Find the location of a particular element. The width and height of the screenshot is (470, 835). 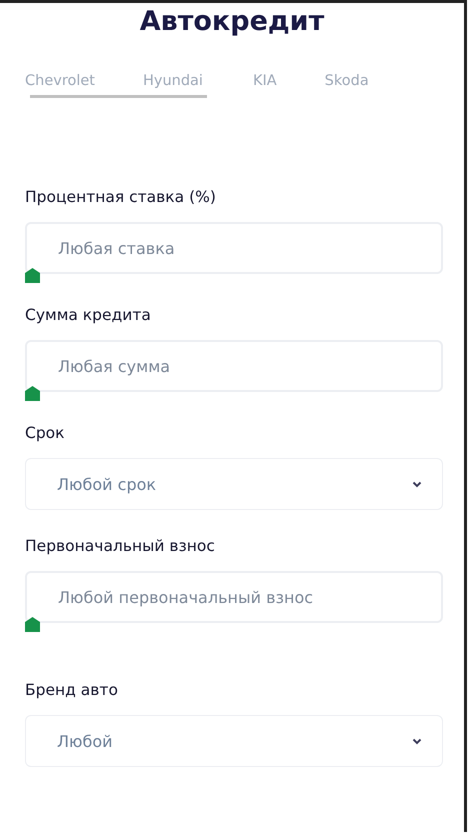

page-title: Автокредит is located at coordinates (232, 22).